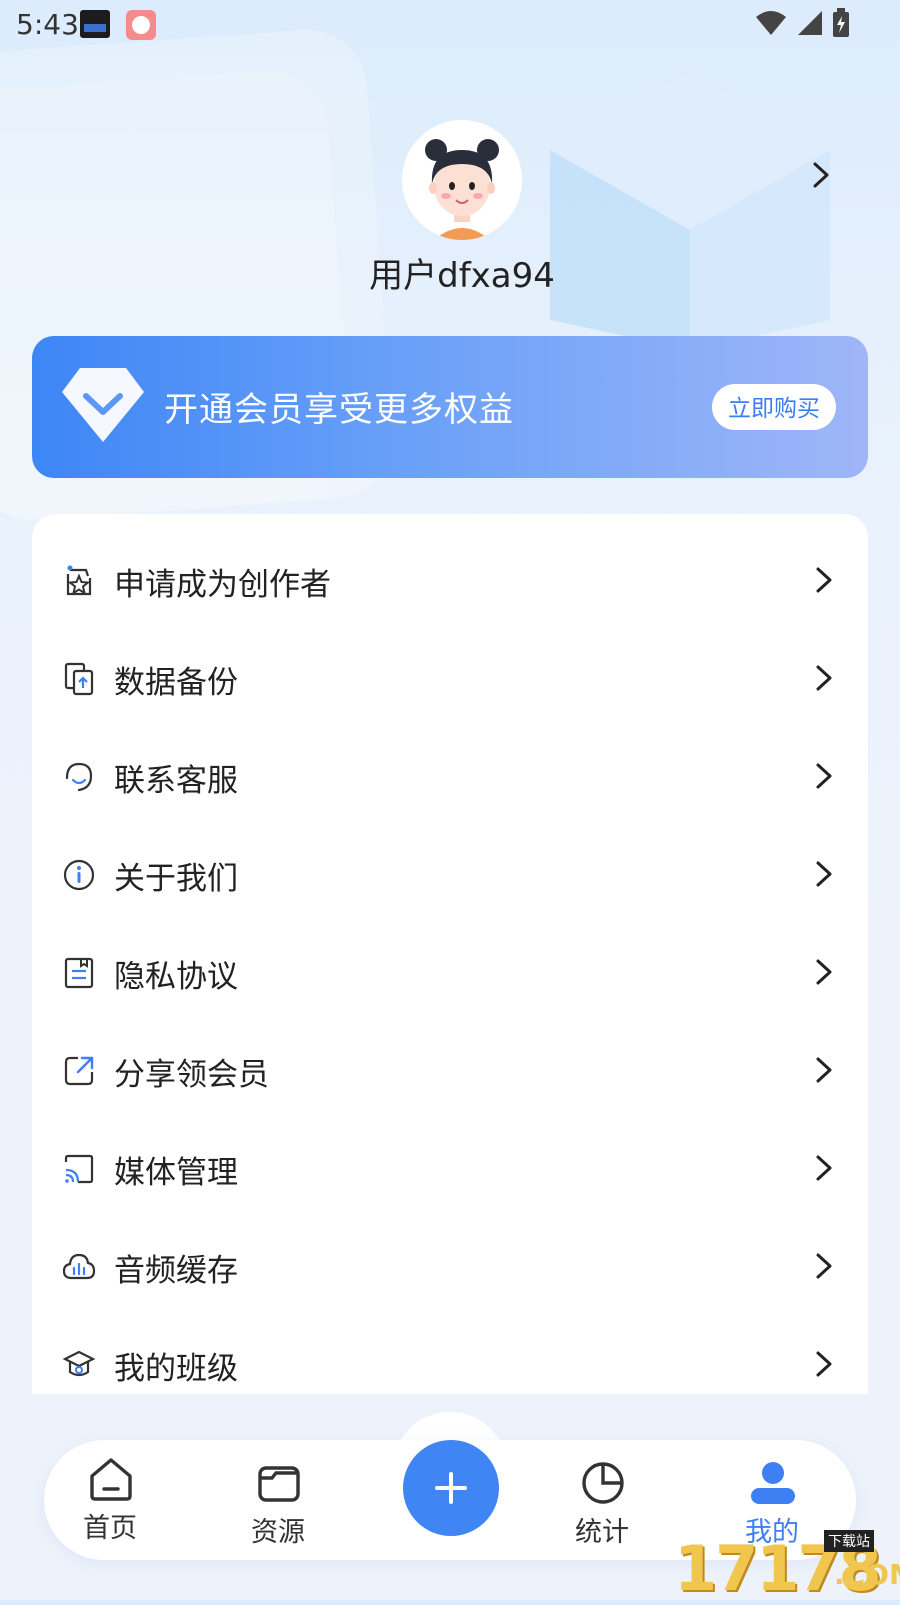 This screenshot has height=1605, width=900. I want to click on menu-item-audio-cache: 音频缓存, so click(450, 1265).